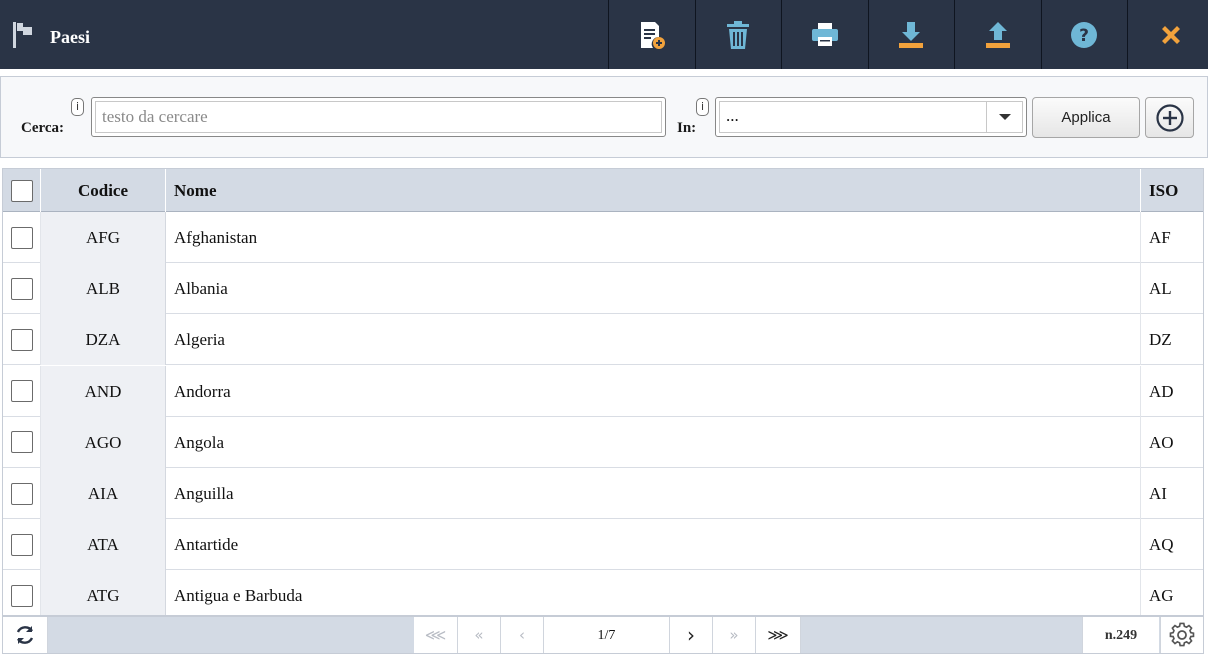 Image resolution: width=1208 pixels, height=655 pixels. I want to click on upload-icon, so click(997, 34).